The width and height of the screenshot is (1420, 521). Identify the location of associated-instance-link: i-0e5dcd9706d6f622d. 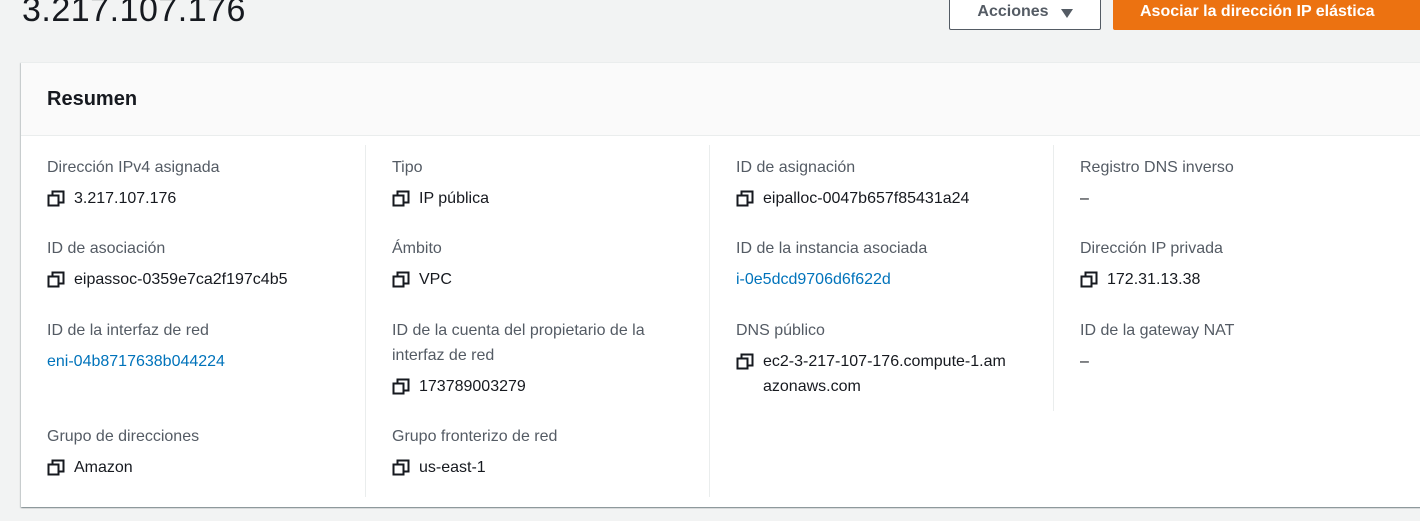
(886, 279).